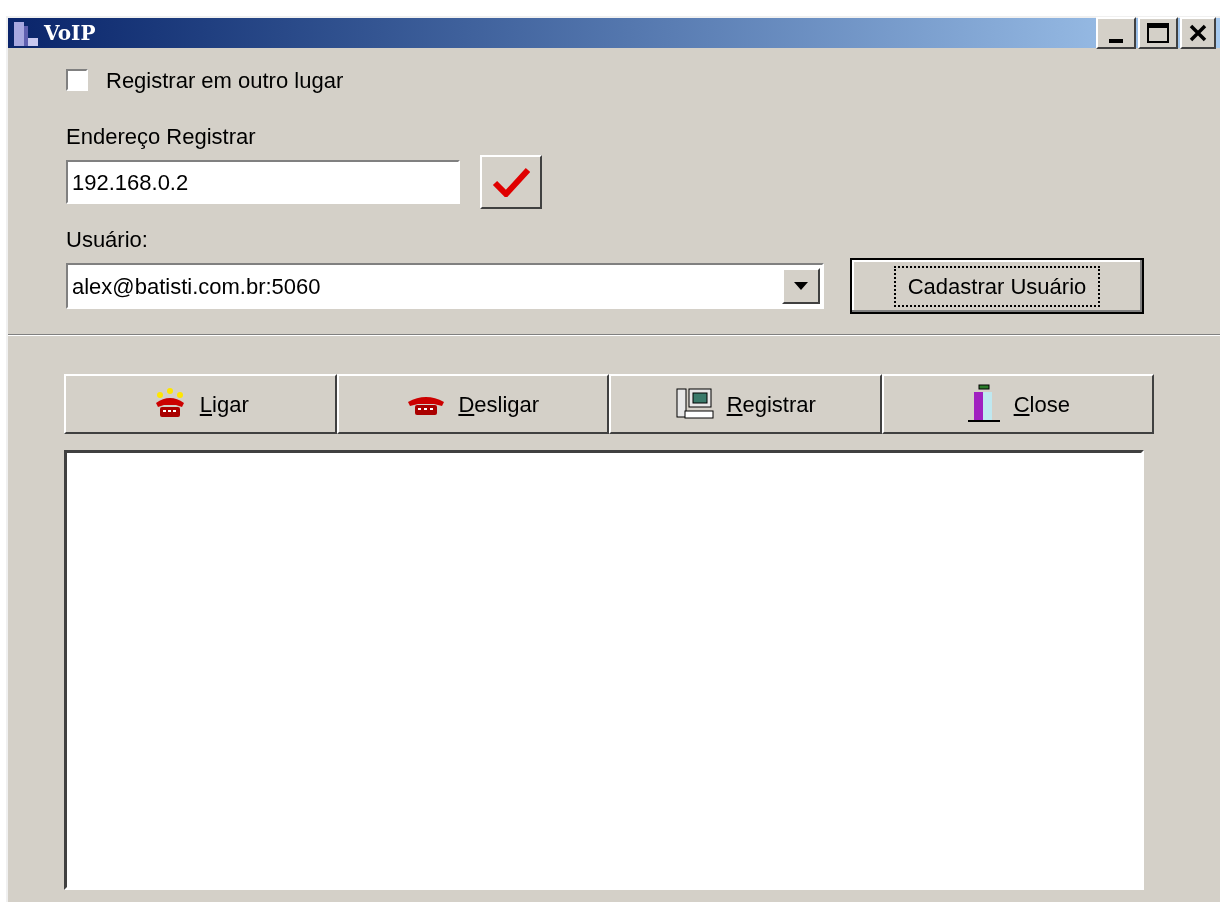 This screenshot has height=902, width=1220. Describe the element at coordinates (263, 182) in the screenshot. I see `address-field: 192.168.0.2` at that location.